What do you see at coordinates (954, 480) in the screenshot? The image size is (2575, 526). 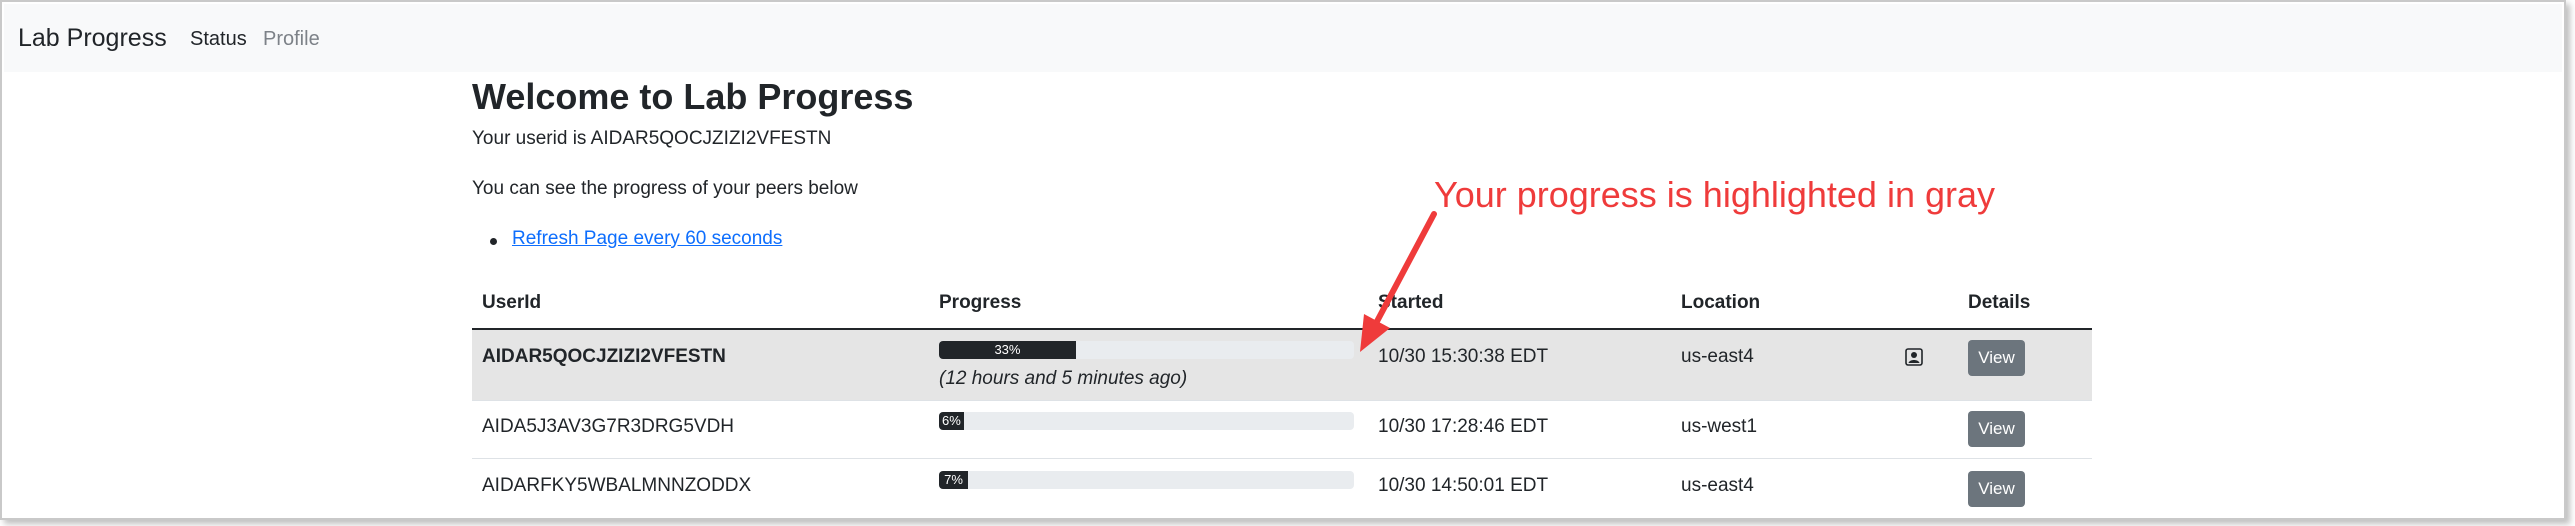 I see `progress-fill: 7%` at bounding box center [954, 480].